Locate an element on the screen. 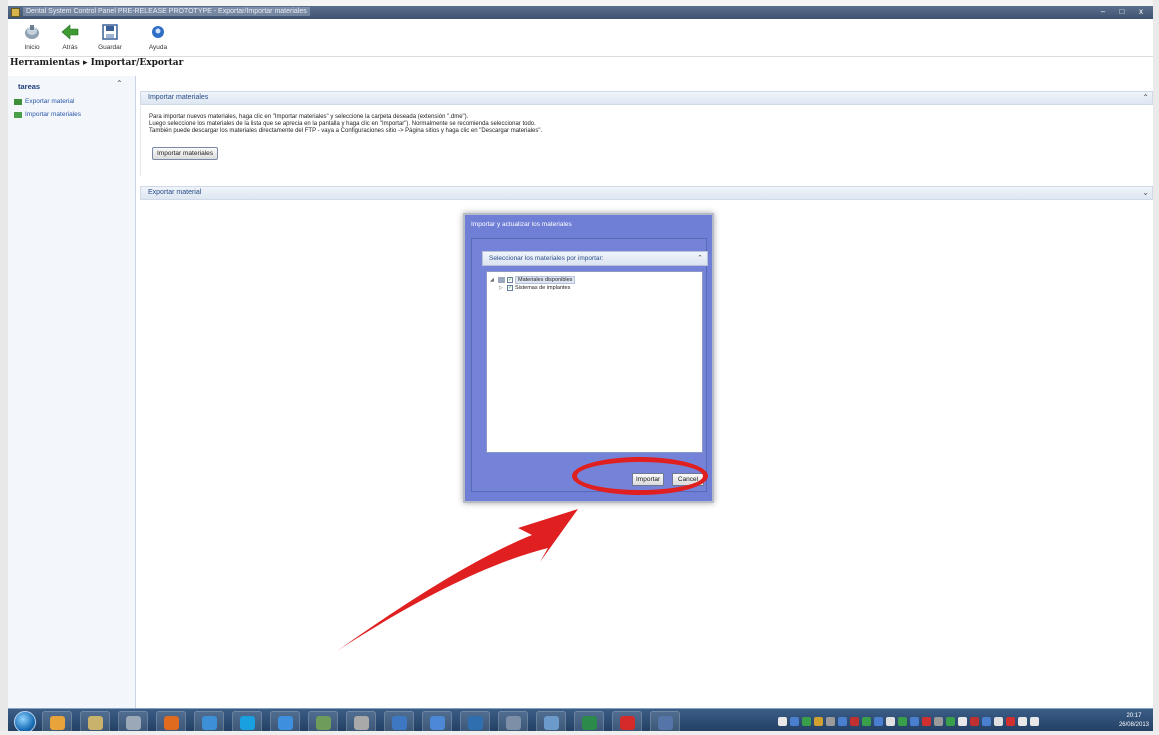  annotation-arrow is located at coordinates (457, 580).